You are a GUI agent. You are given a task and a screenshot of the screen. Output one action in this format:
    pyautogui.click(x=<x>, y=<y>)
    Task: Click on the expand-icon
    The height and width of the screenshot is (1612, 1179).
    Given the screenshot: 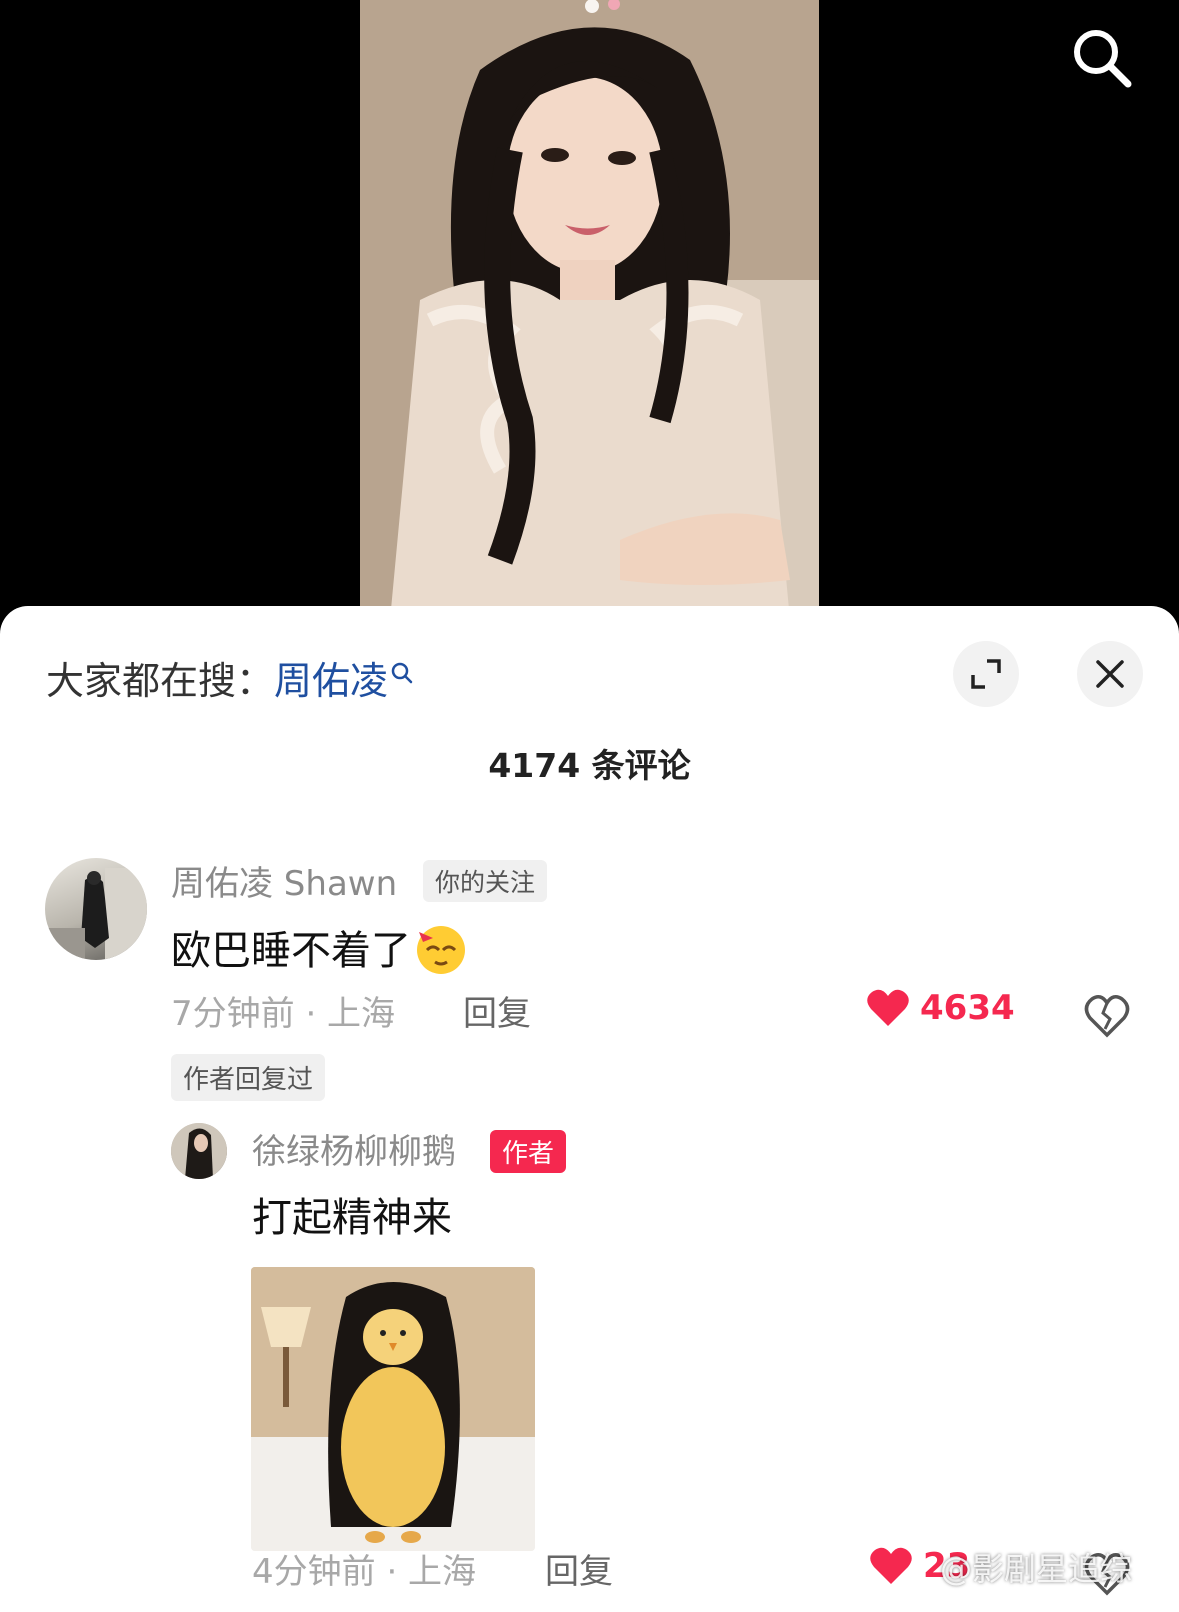 What is the action you would take?
    pyautogui.click(x=986, y=674)
    